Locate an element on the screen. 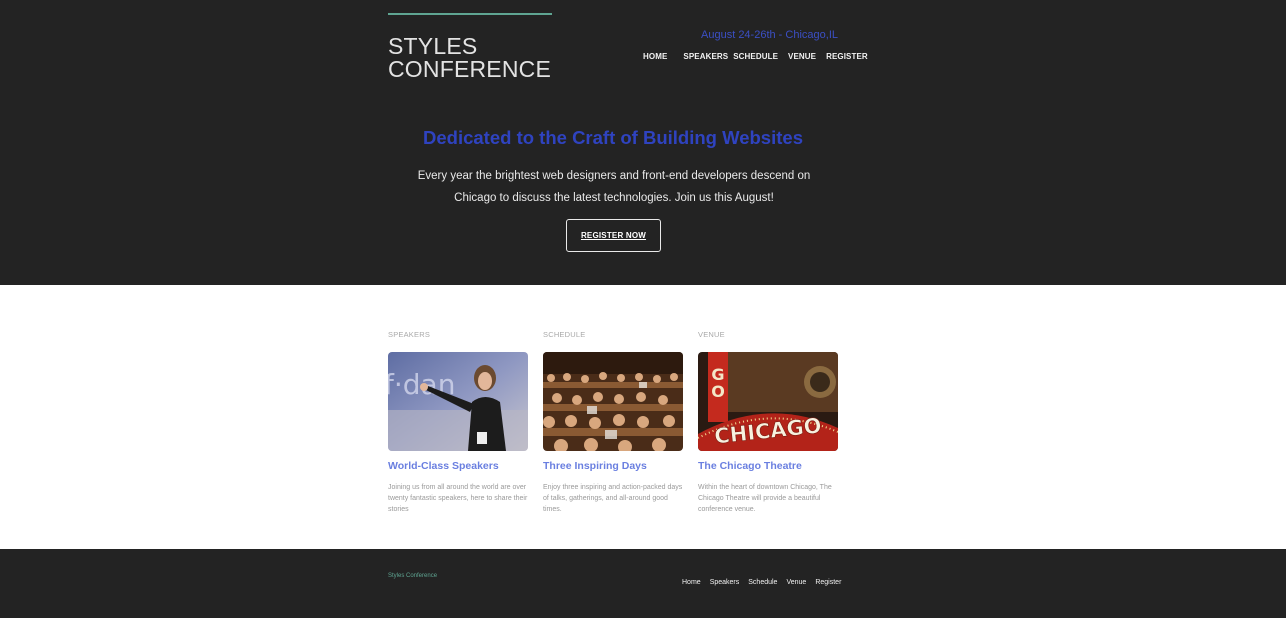 The image size is (1286, 618). speakers-image: f·dan is located at coordinates (458, 401).